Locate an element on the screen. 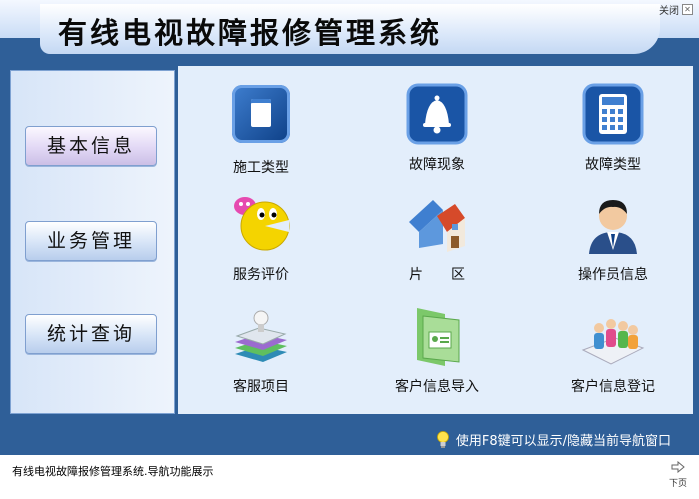  nav-item-customer-import: 客户信息导入 is located at coordinates (437, 350).